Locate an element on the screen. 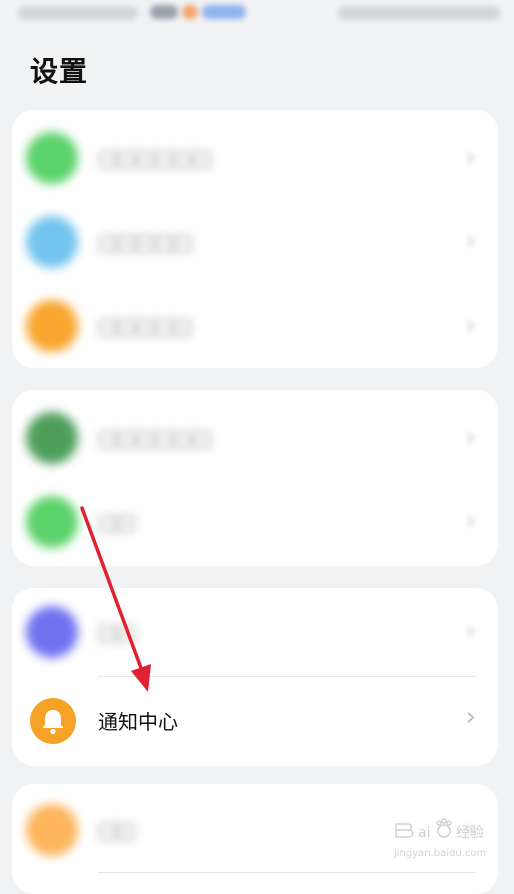  svg-text: ai is located at coordinates (424, 833).